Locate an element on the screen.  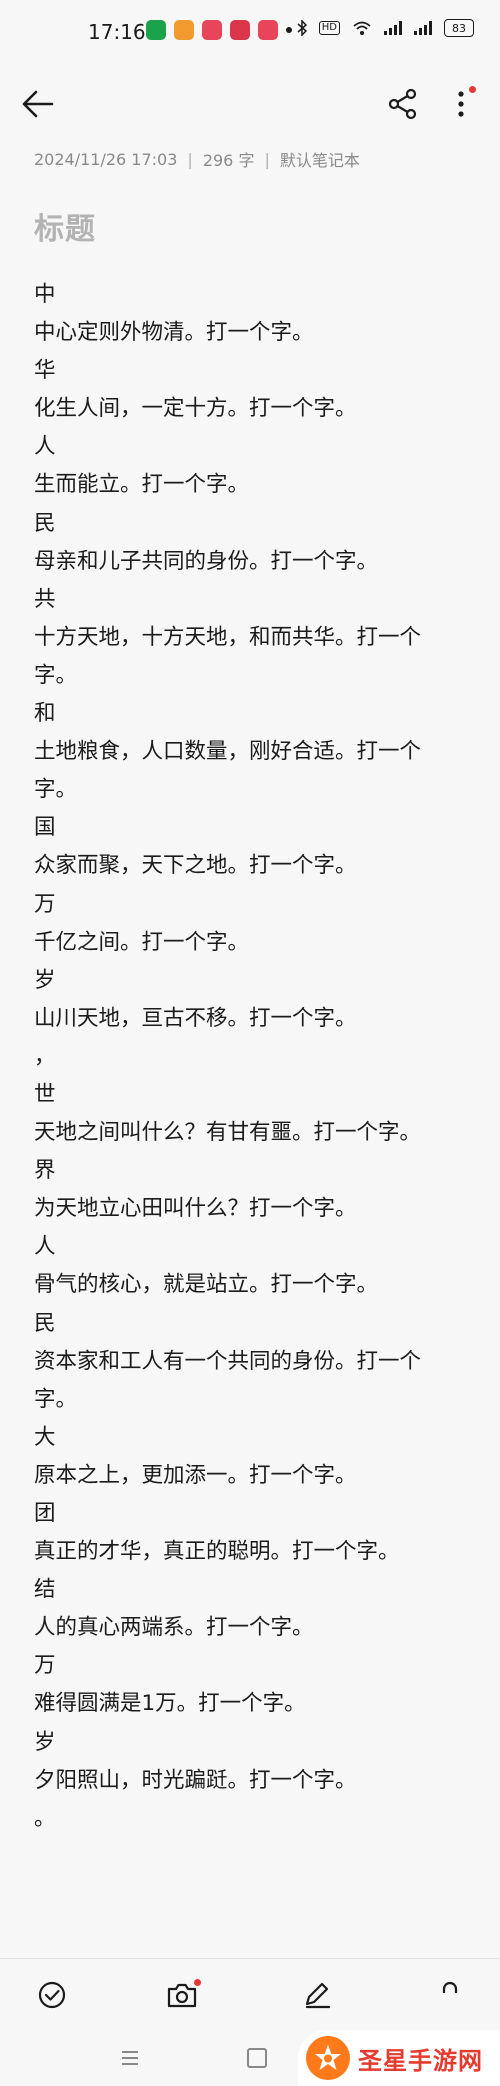
notification-icons is located at coordinates (219, 30).